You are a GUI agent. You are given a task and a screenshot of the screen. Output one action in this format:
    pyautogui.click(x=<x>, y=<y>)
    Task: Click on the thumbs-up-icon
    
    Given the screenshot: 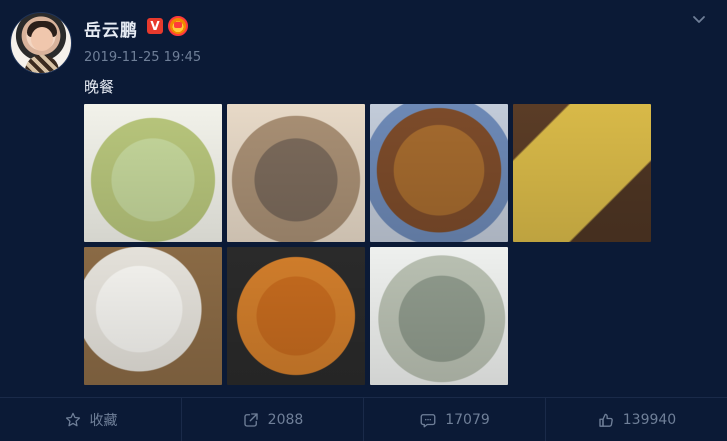 What is the action you would take?
    pyautogui.click(x=606, y=420)
    